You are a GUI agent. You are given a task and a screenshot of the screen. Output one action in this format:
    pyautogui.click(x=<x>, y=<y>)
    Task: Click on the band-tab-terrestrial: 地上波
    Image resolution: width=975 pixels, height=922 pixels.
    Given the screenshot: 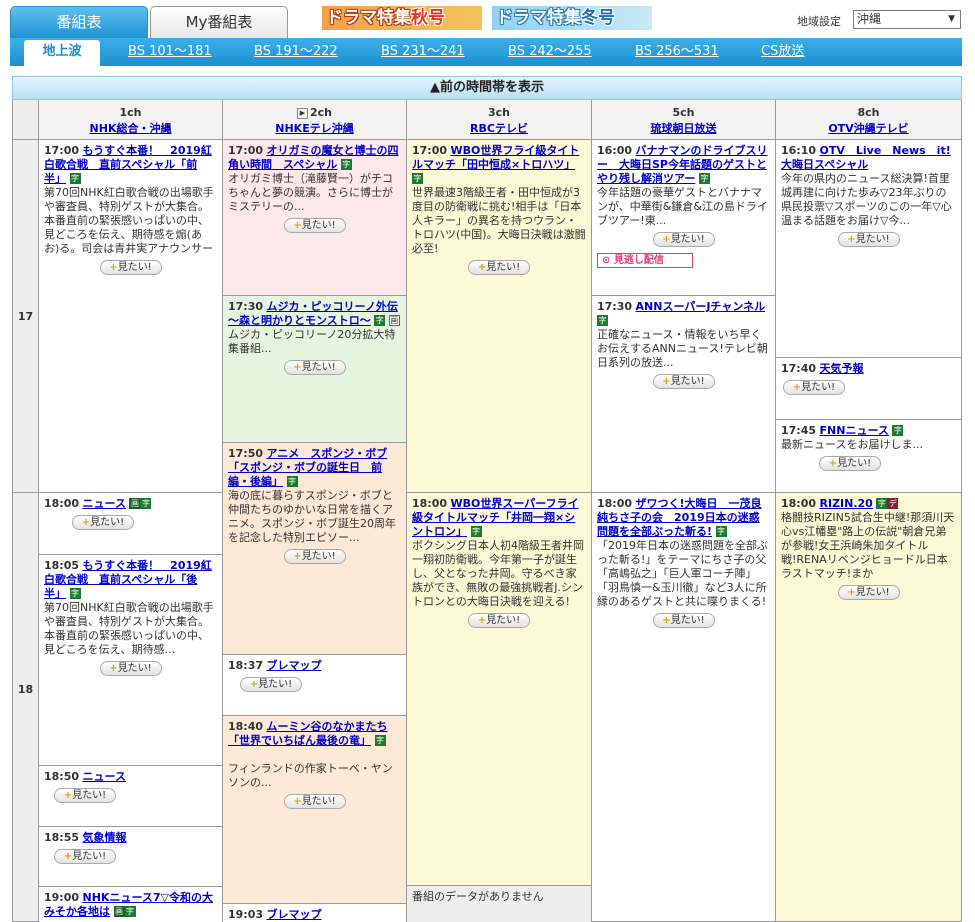 What is the action you would take?
    pyautogui.click(x=62, y=53)
    